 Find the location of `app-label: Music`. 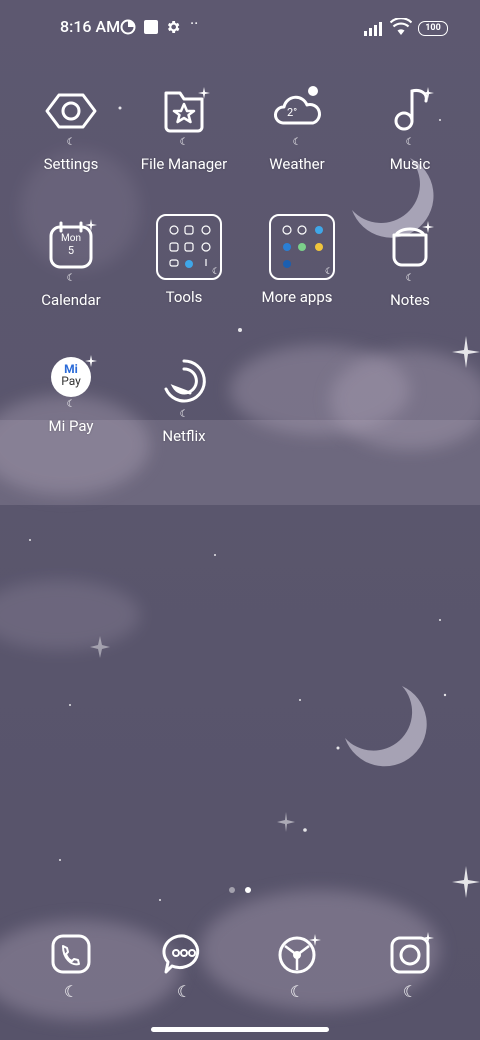

app-label: Music is located at coordinates (410, 164).